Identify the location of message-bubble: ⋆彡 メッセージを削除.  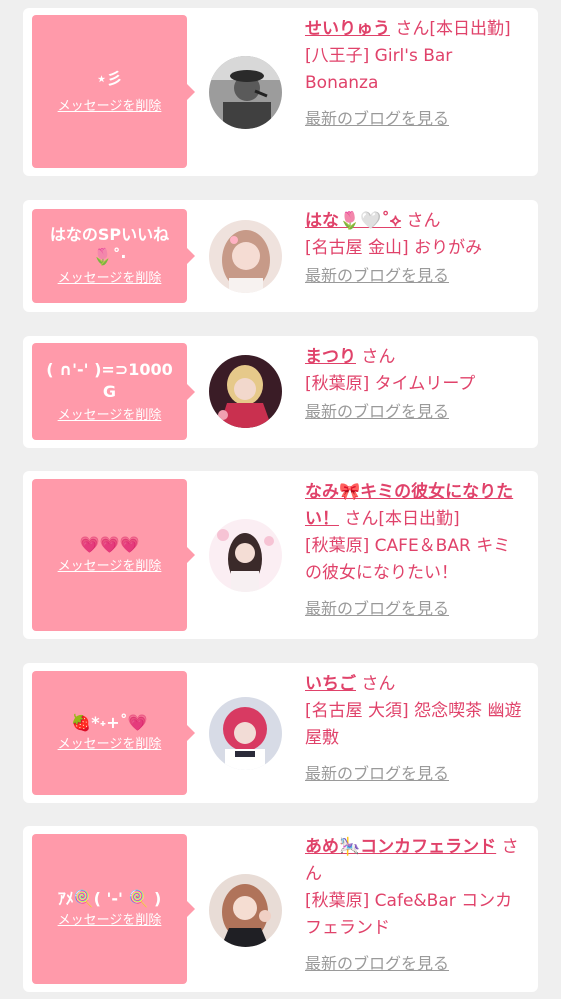
(113, 91).